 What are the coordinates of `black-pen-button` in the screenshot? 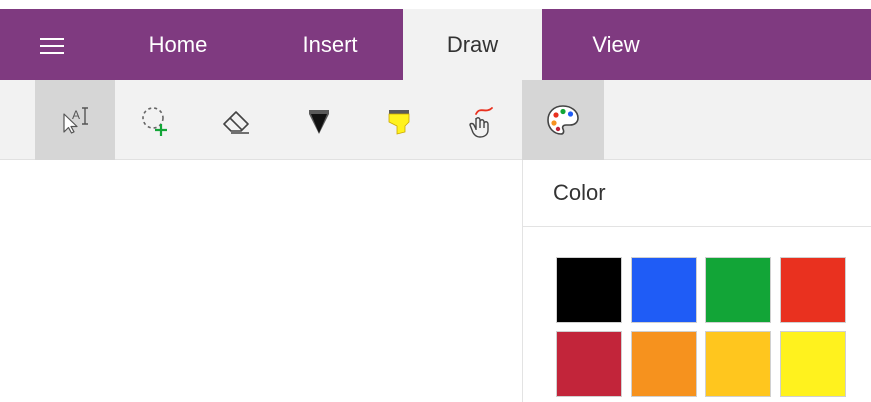 It's located at (319, 120).